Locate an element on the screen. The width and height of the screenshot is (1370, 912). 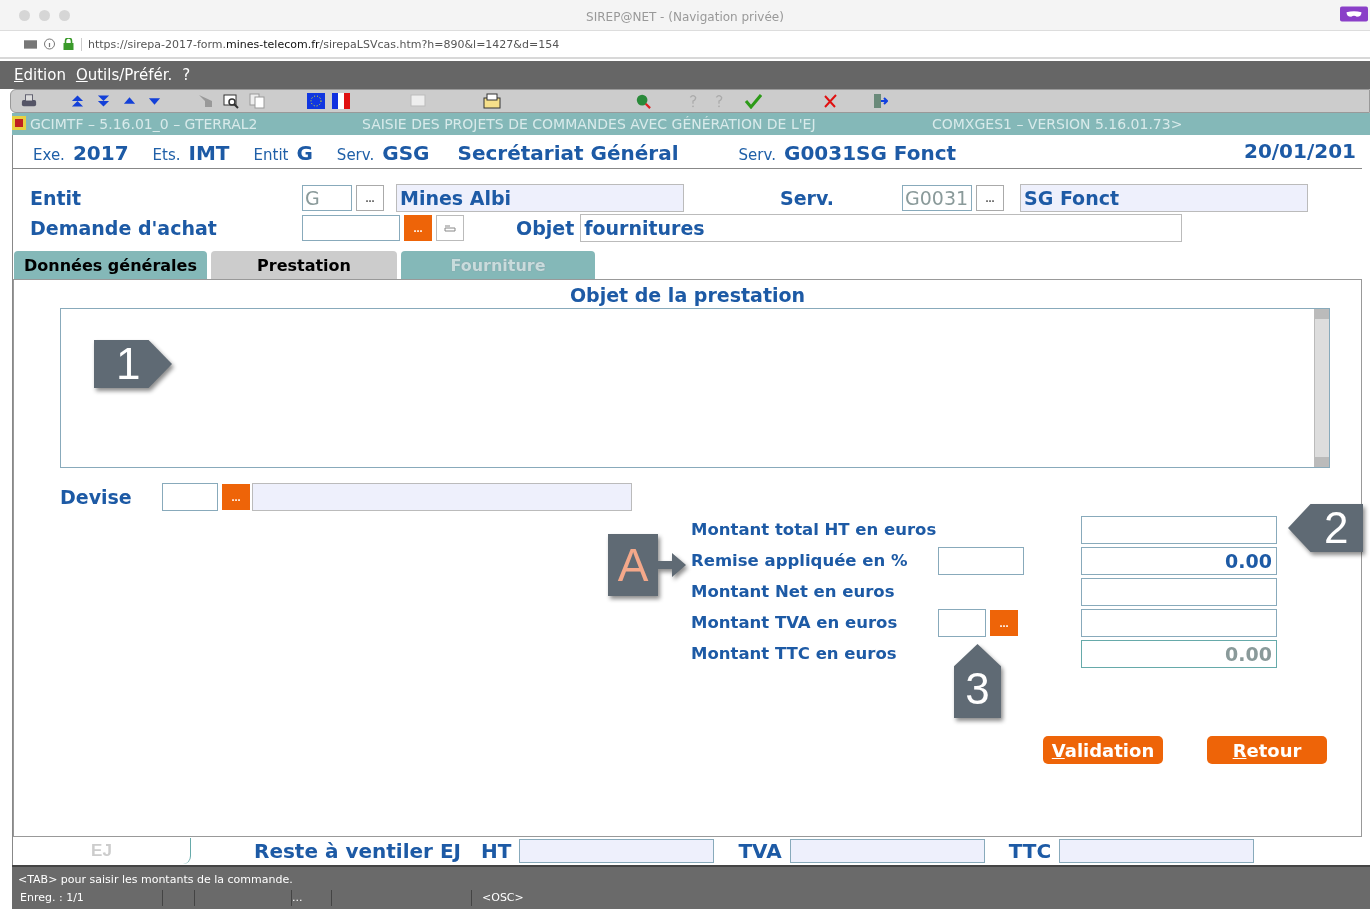
context-label: Exe. is located at coordinates (49, 155).